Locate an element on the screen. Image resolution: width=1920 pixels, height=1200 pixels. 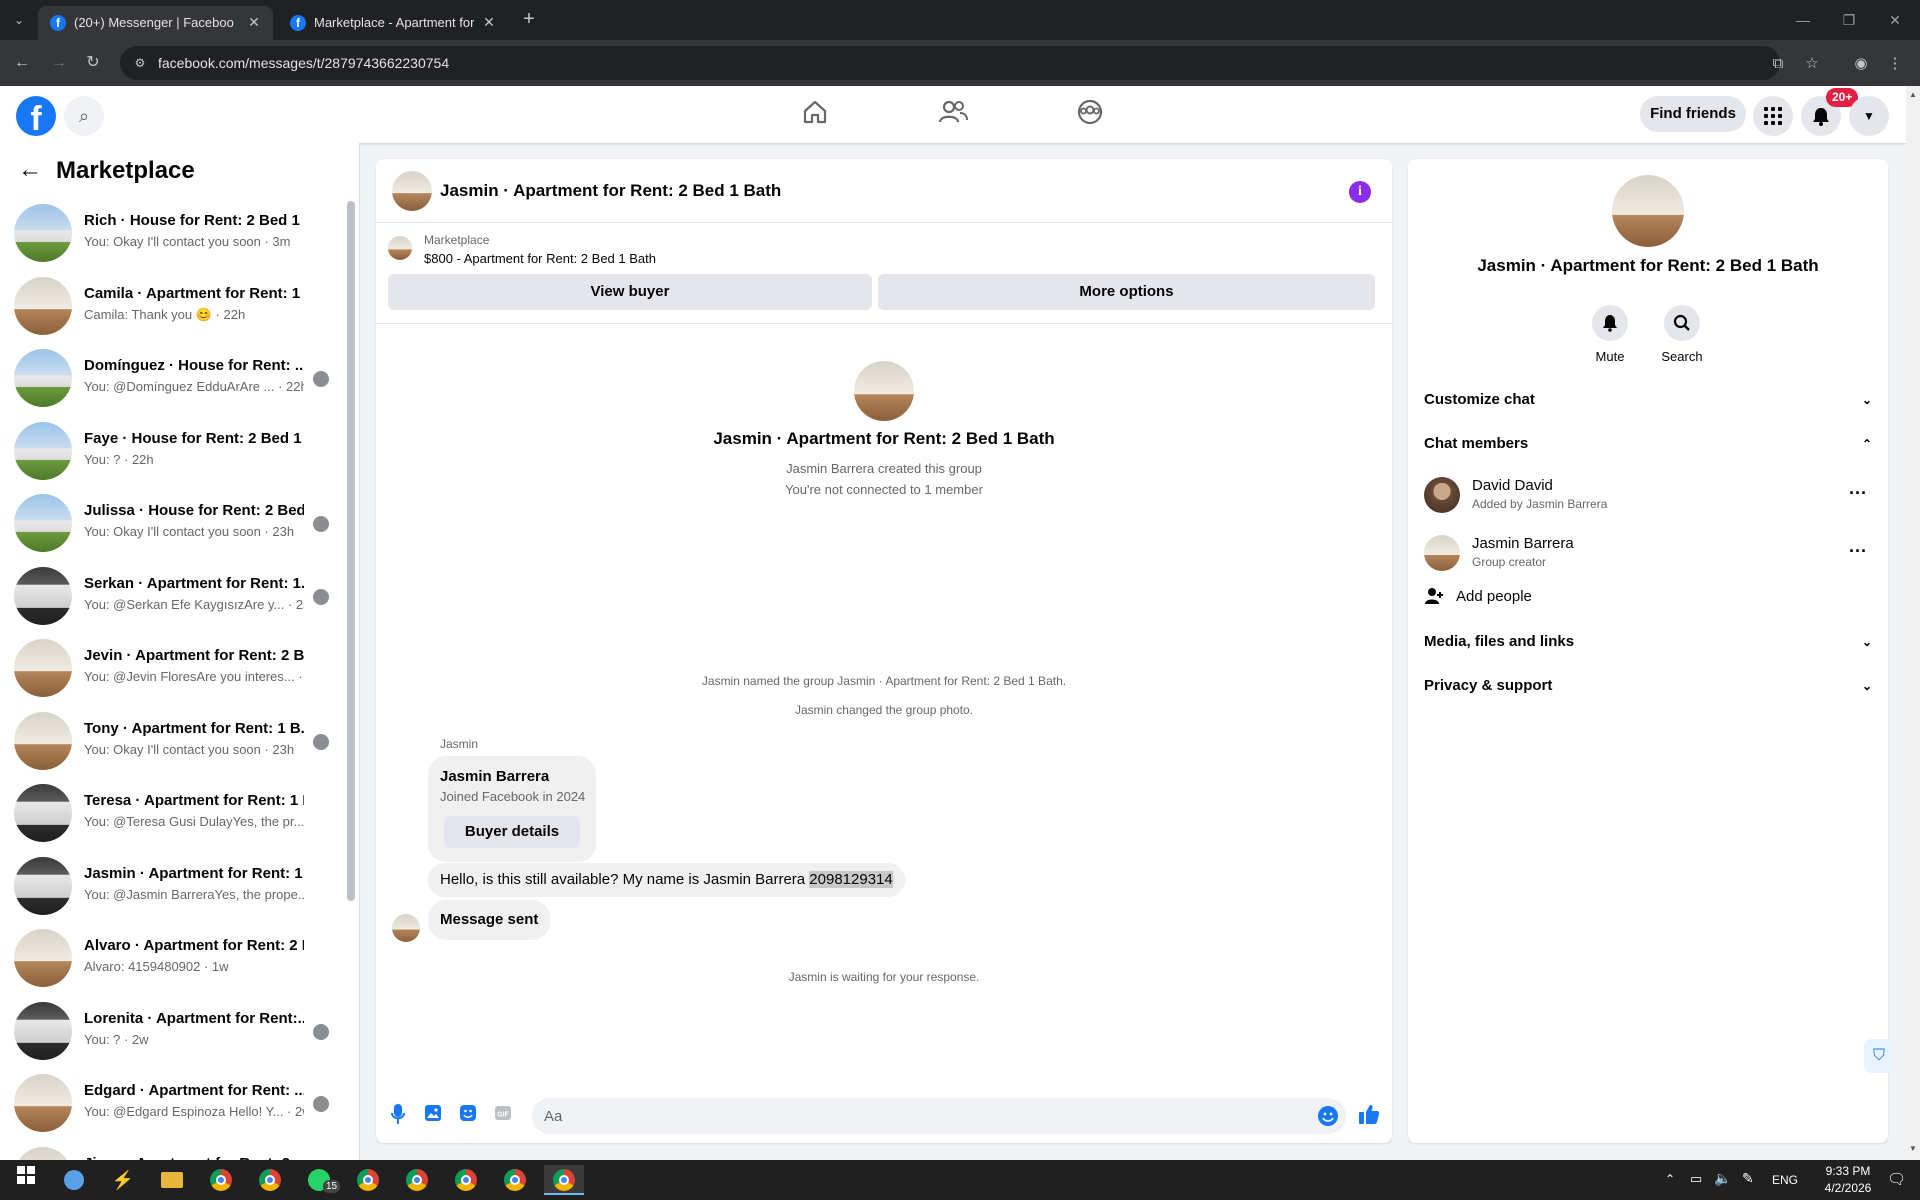
listing-title: $800 - Apartment for Rent: 2 Bed 1 Bath is located at coordinates (540, 258).